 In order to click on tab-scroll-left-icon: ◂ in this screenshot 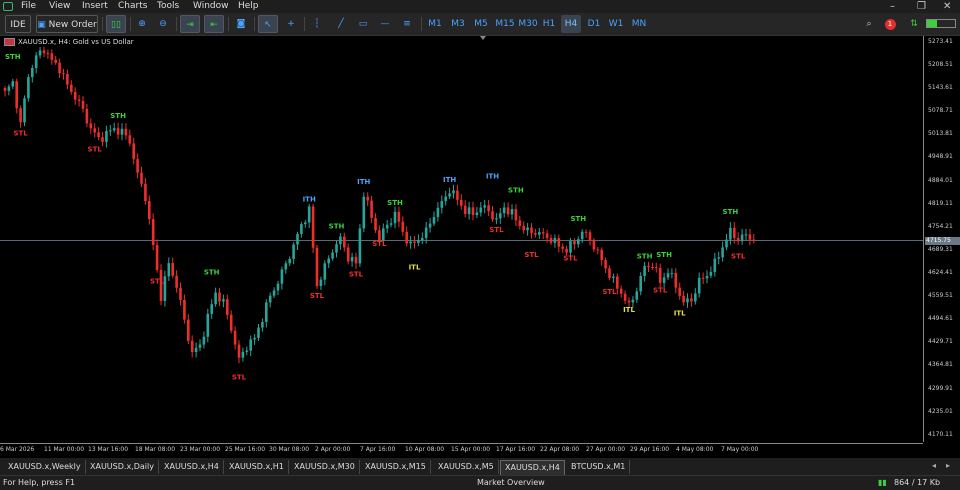, I will do `click(934, 465)`.